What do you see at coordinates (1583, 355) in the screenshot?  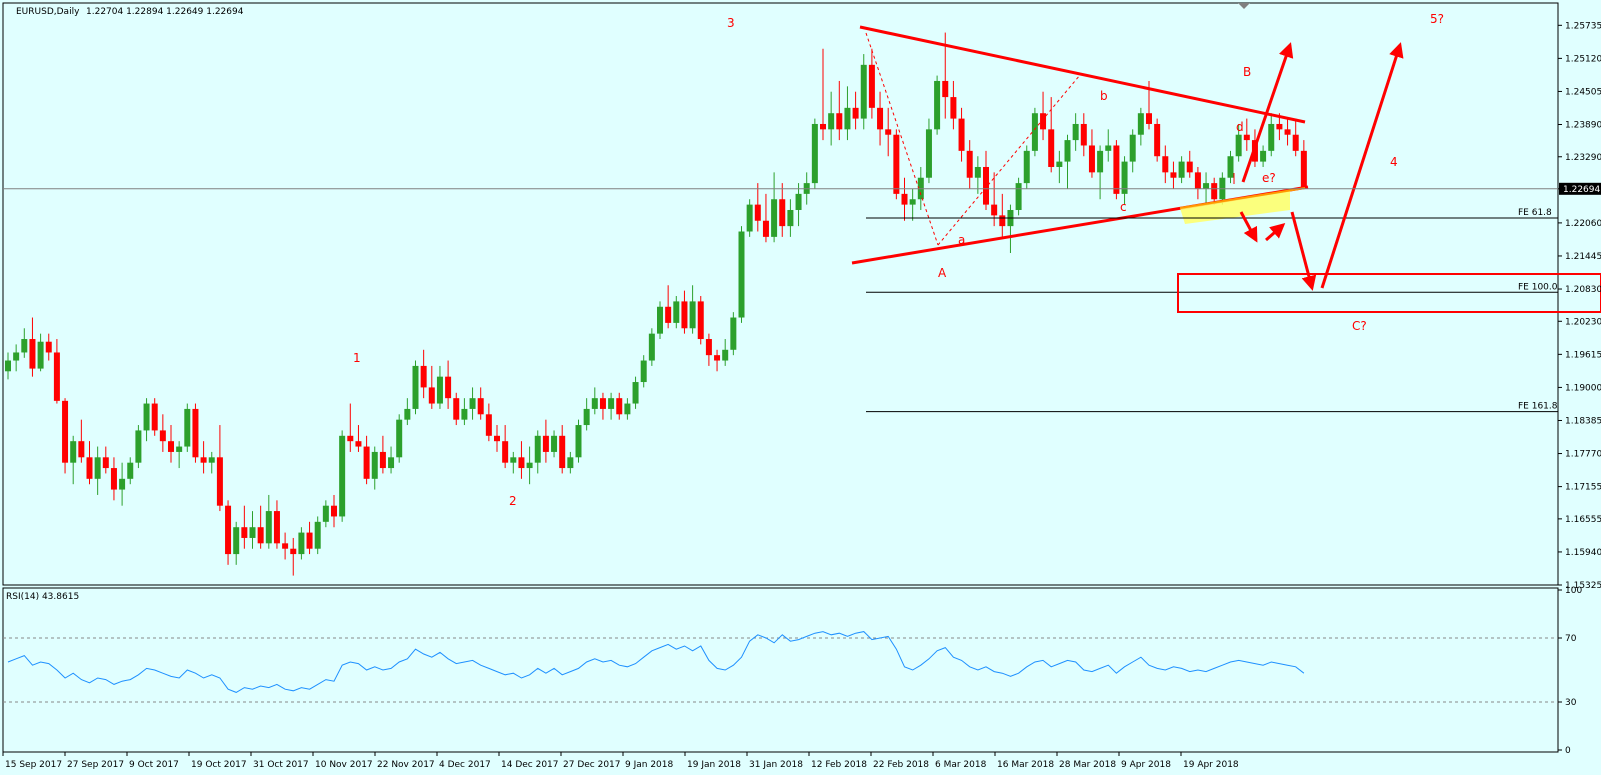 I see `price-tick-label: 1.19615` at bounding box center [1583, 355].